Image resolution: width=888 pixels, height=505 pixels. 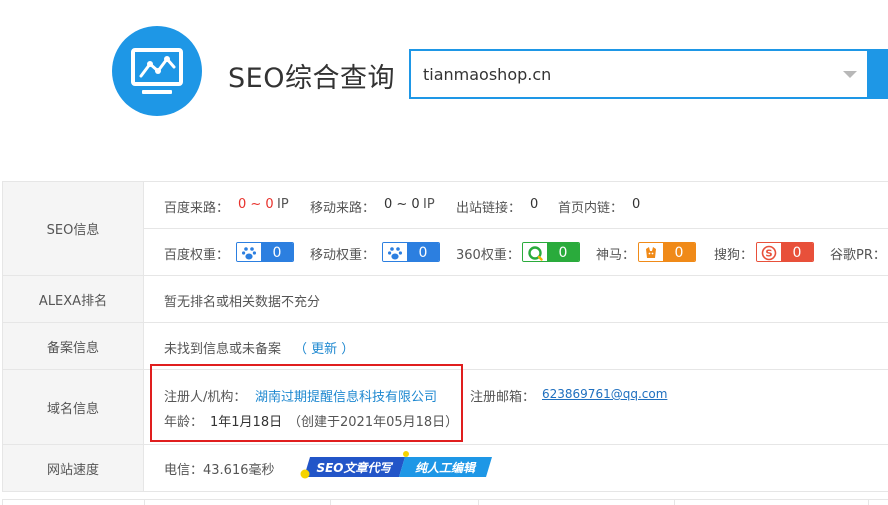 I want to click on sogou-label: 搜狗：, so click(x=734, y=255).